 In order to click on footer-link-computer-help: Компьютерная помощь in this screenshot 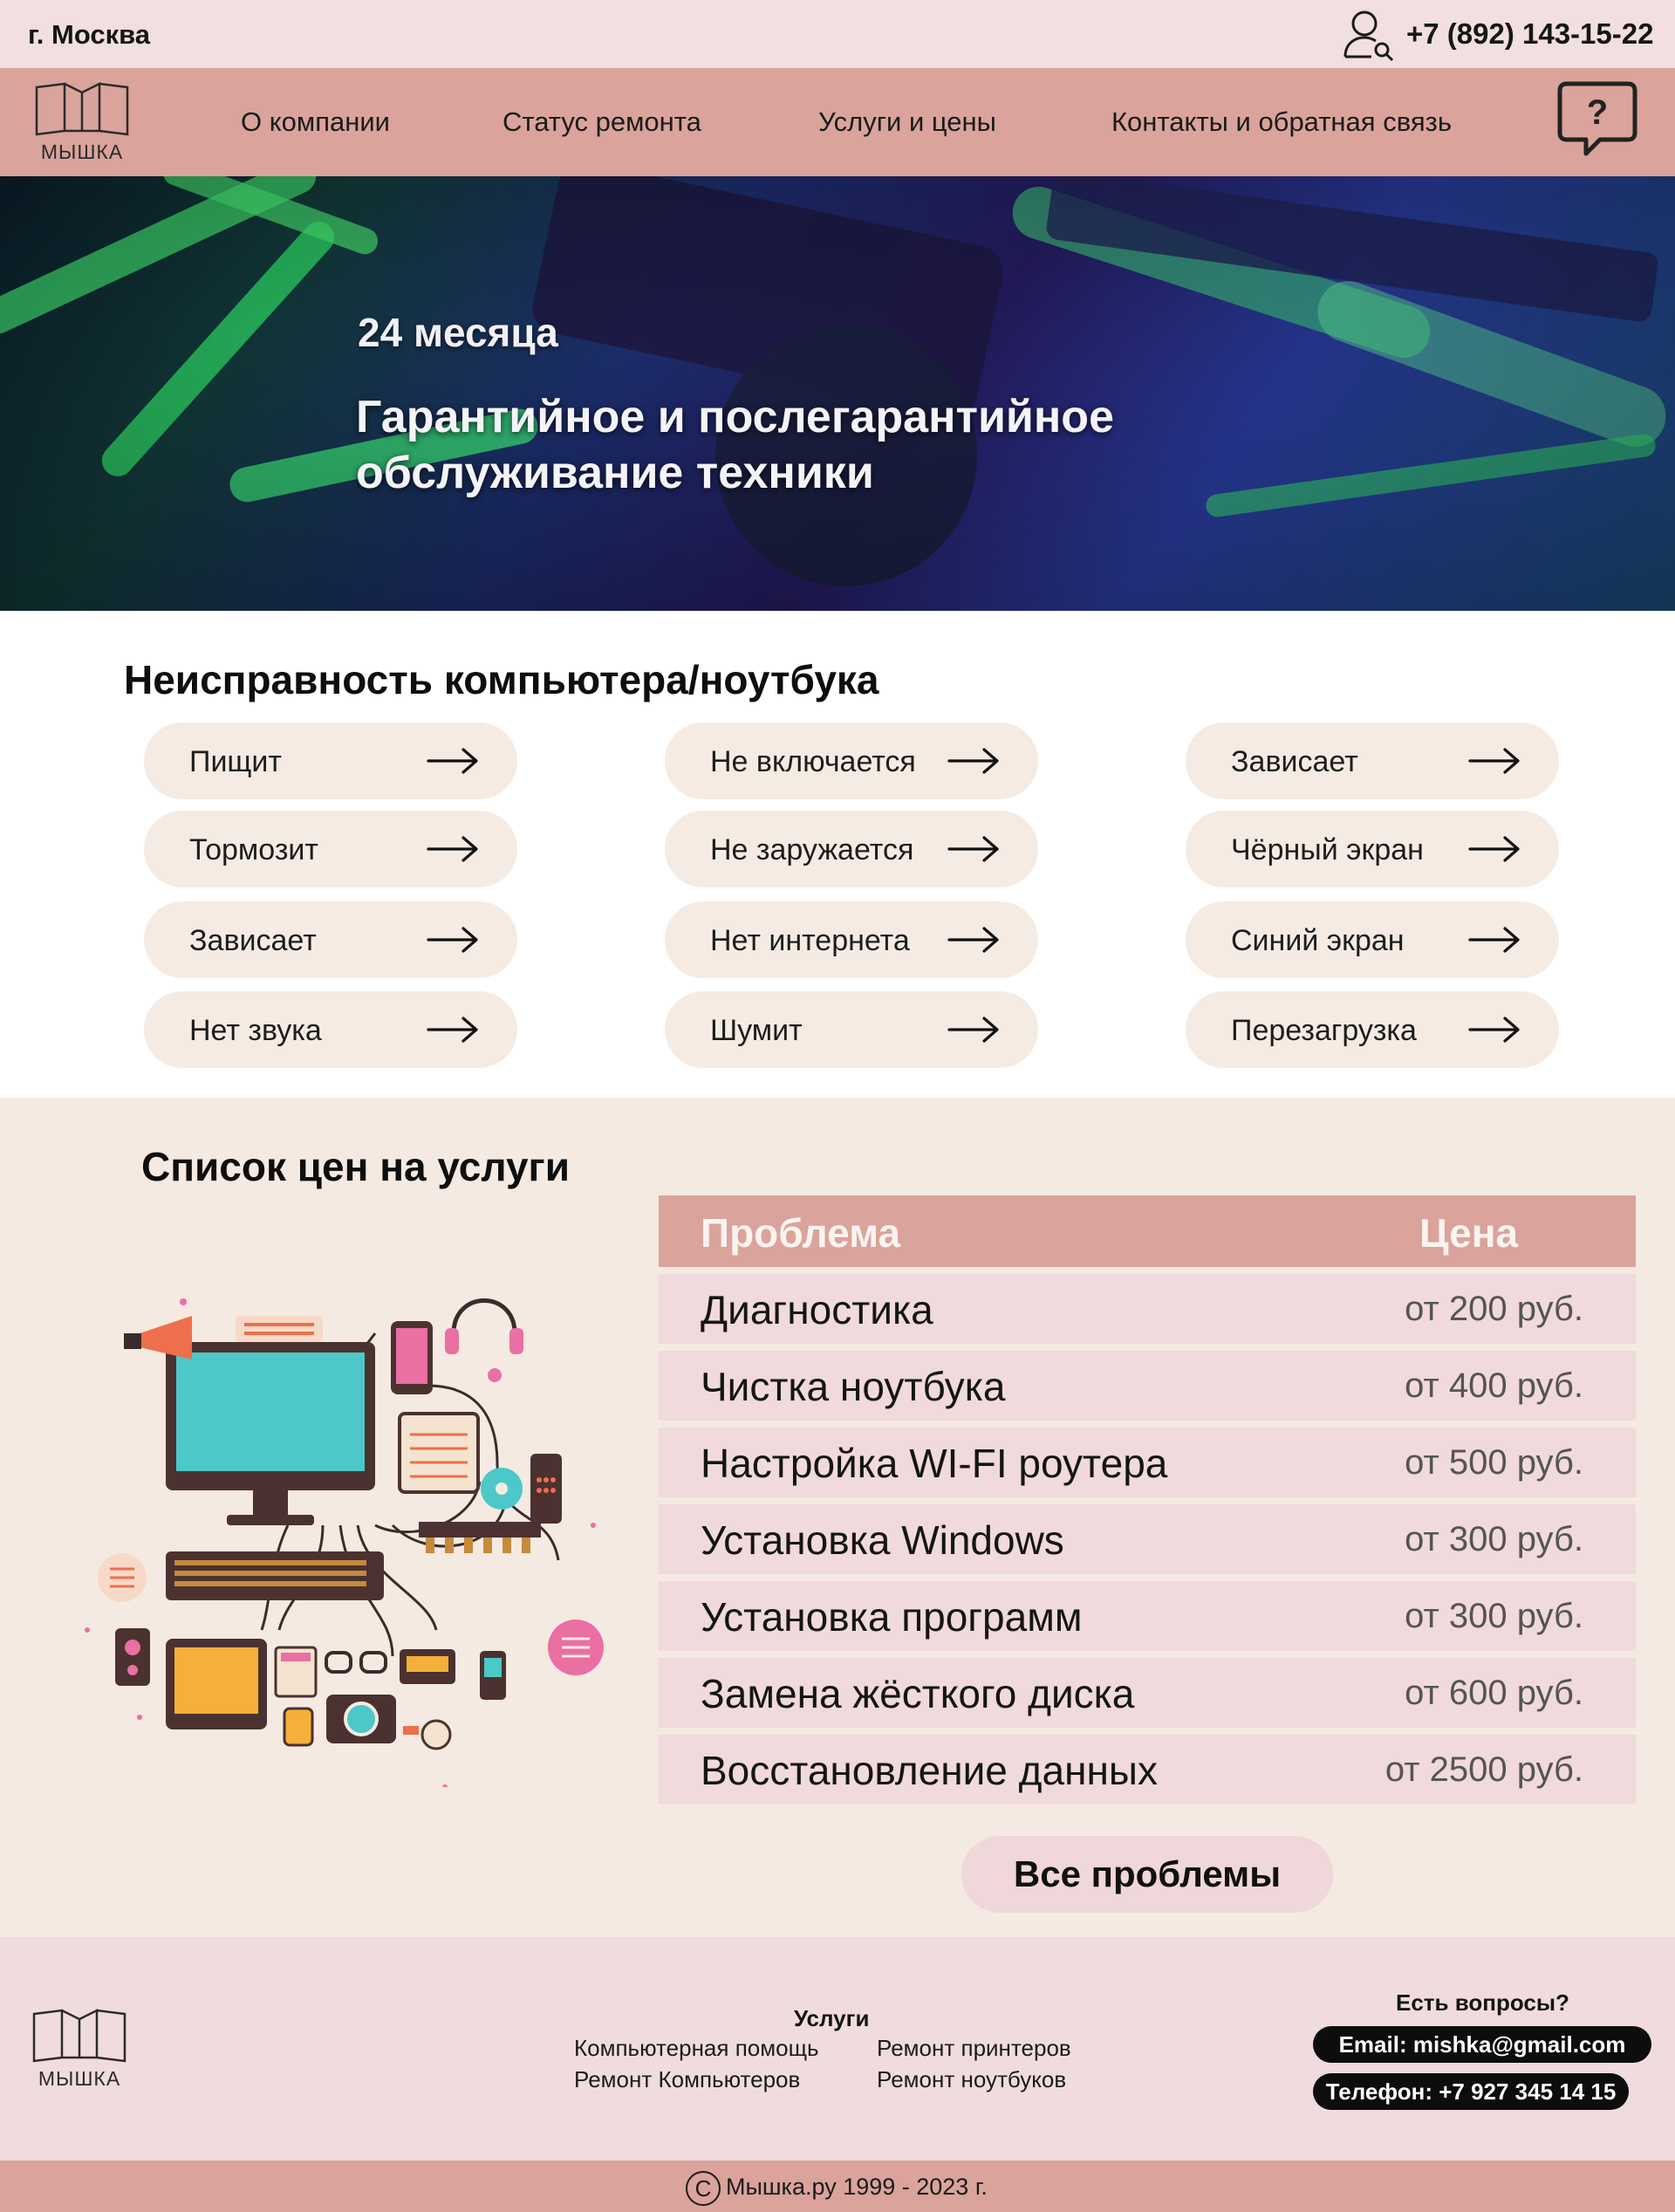, I will do `click(696, 2048)`.